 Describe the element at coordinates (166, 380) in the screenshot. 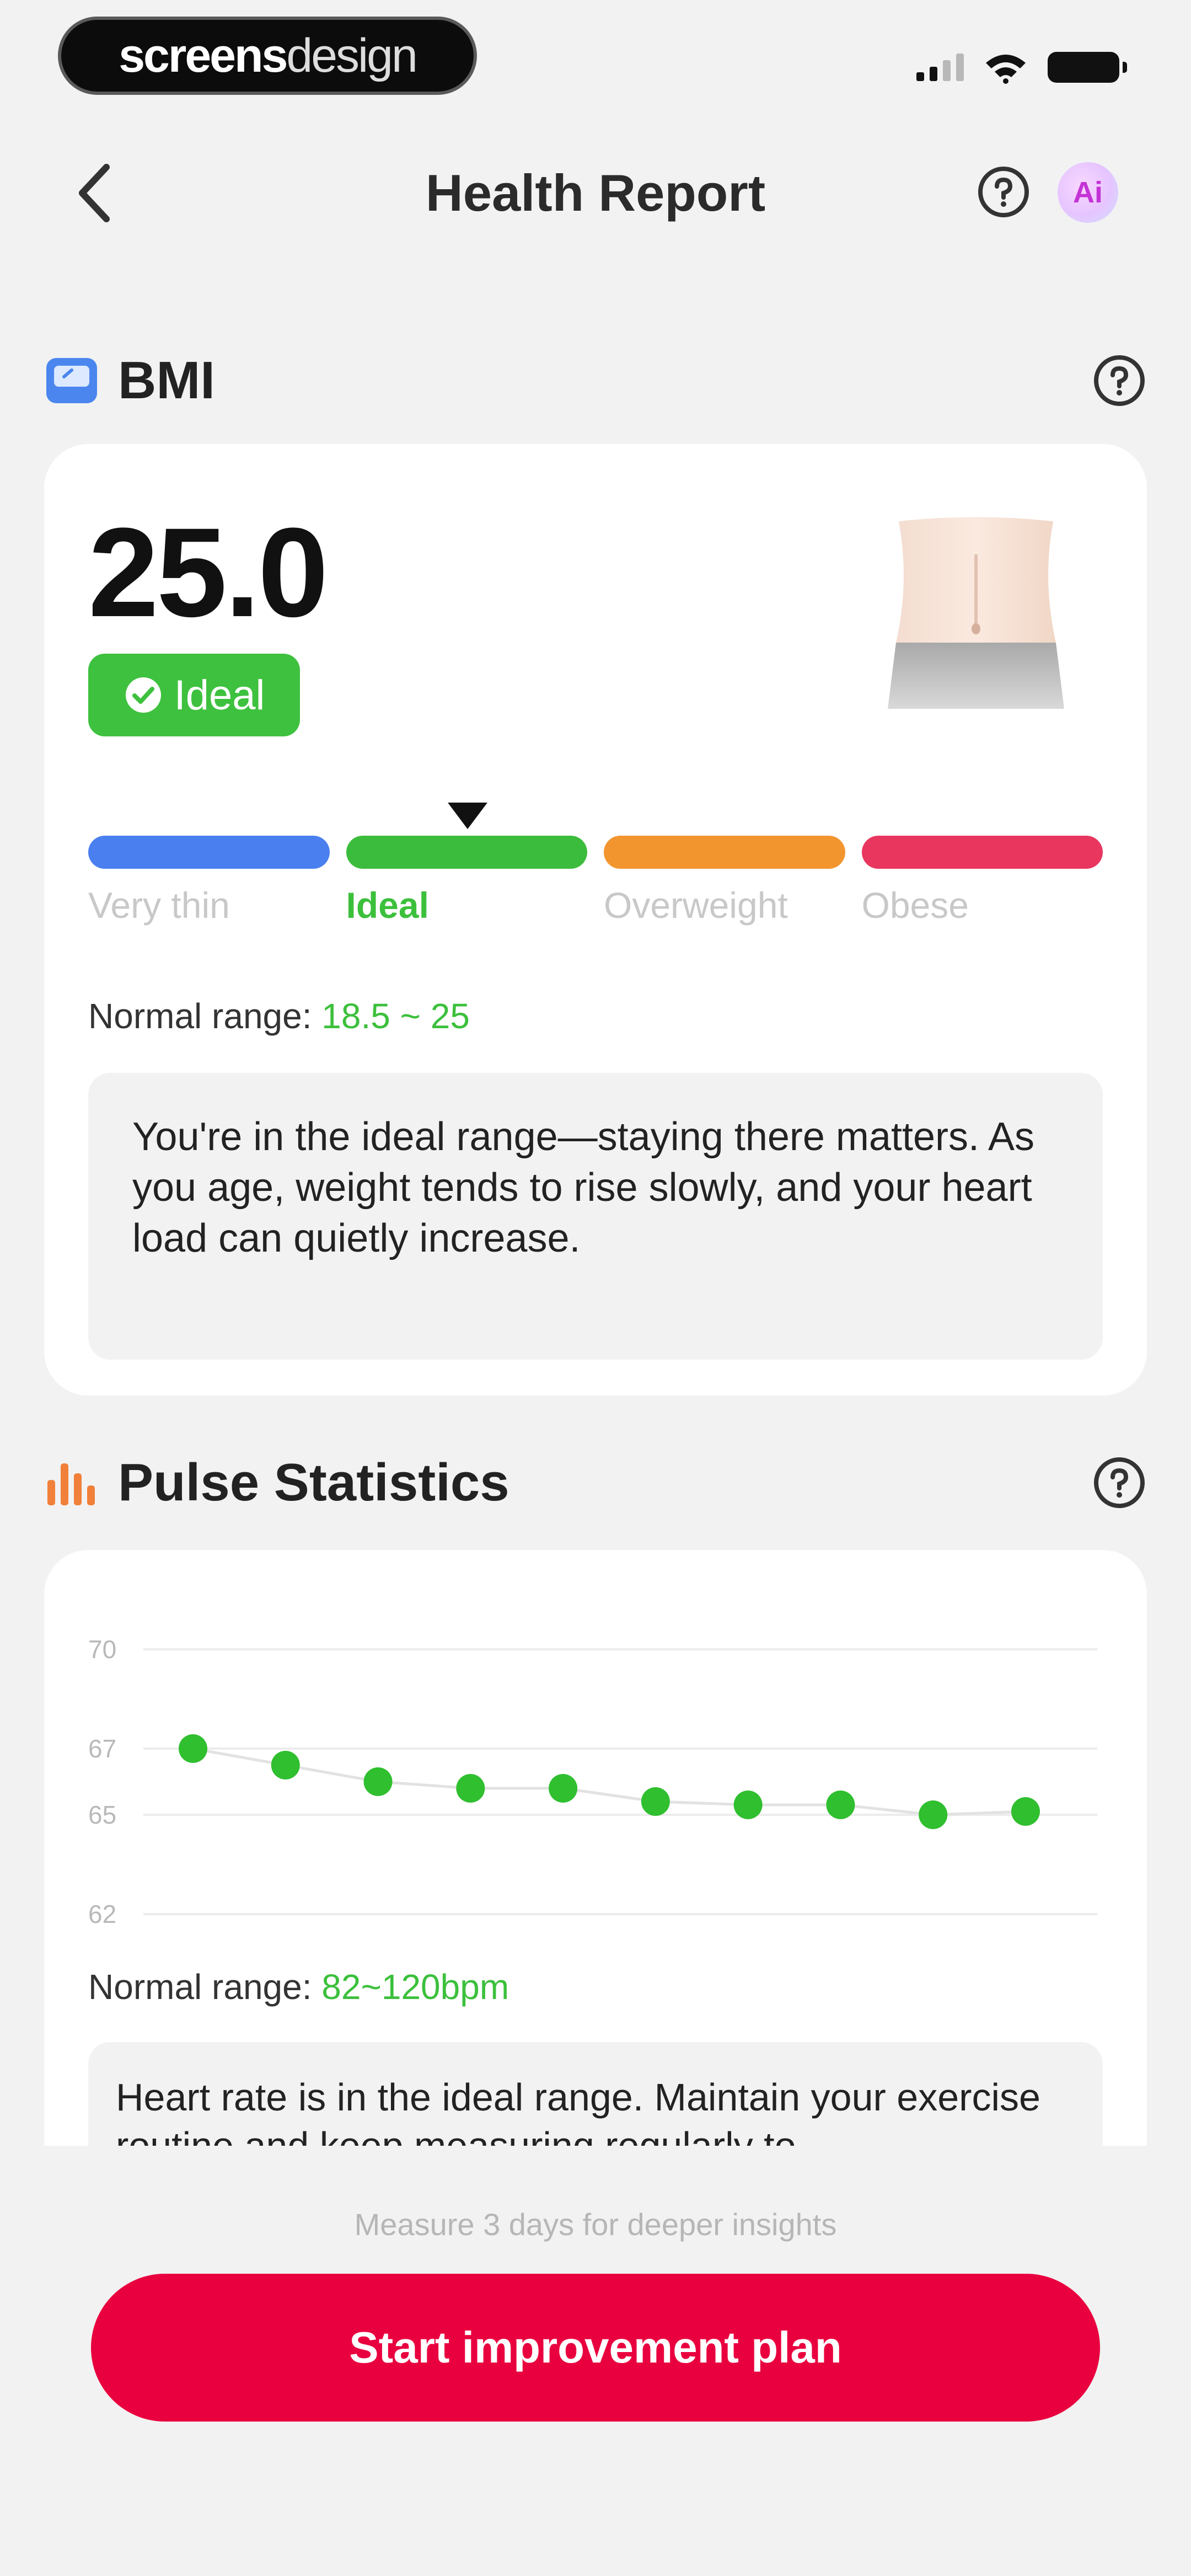

I see `bmi-section-title: BMI` at that location.